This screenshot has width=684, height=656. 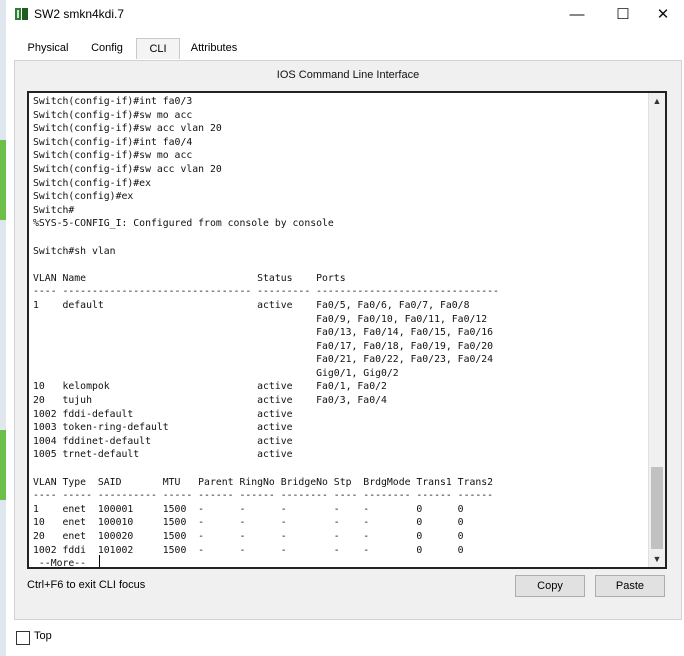 I want to click on tab-label: CLI, so click(x=158, y=49).